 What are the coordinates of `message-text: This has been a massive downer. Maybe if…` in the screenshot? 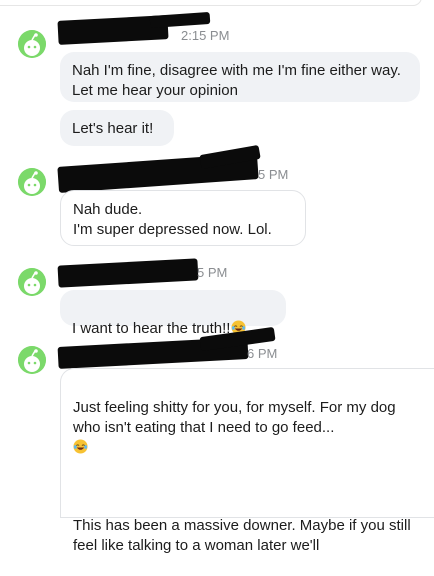 It's located at (242, 535).